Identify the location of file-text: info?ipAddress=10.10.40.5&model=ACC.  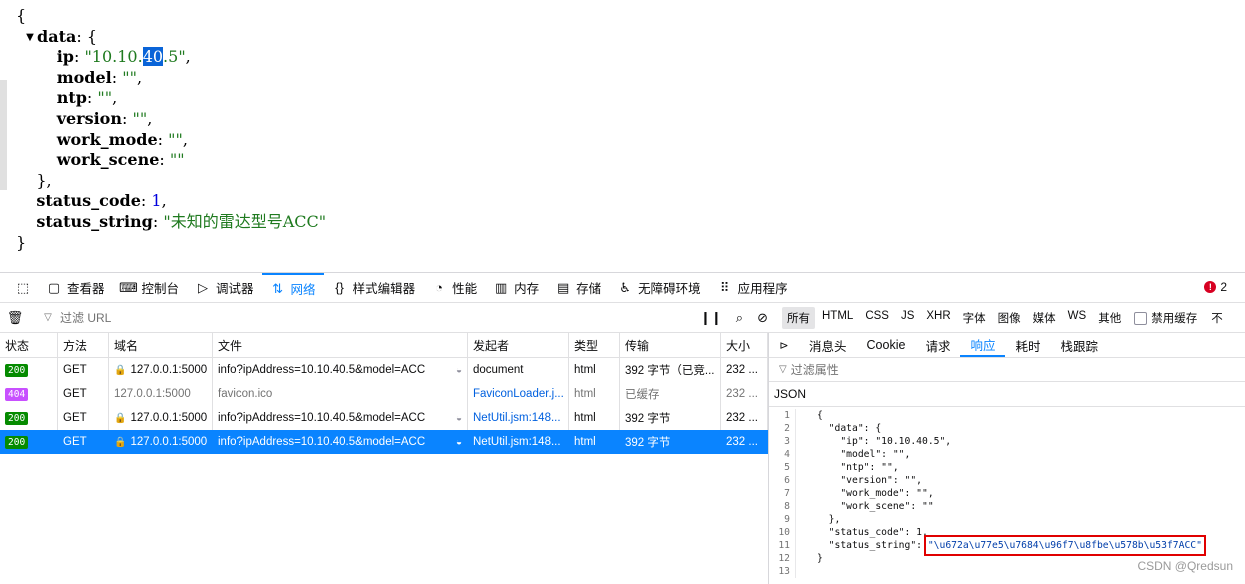
(322, 370).